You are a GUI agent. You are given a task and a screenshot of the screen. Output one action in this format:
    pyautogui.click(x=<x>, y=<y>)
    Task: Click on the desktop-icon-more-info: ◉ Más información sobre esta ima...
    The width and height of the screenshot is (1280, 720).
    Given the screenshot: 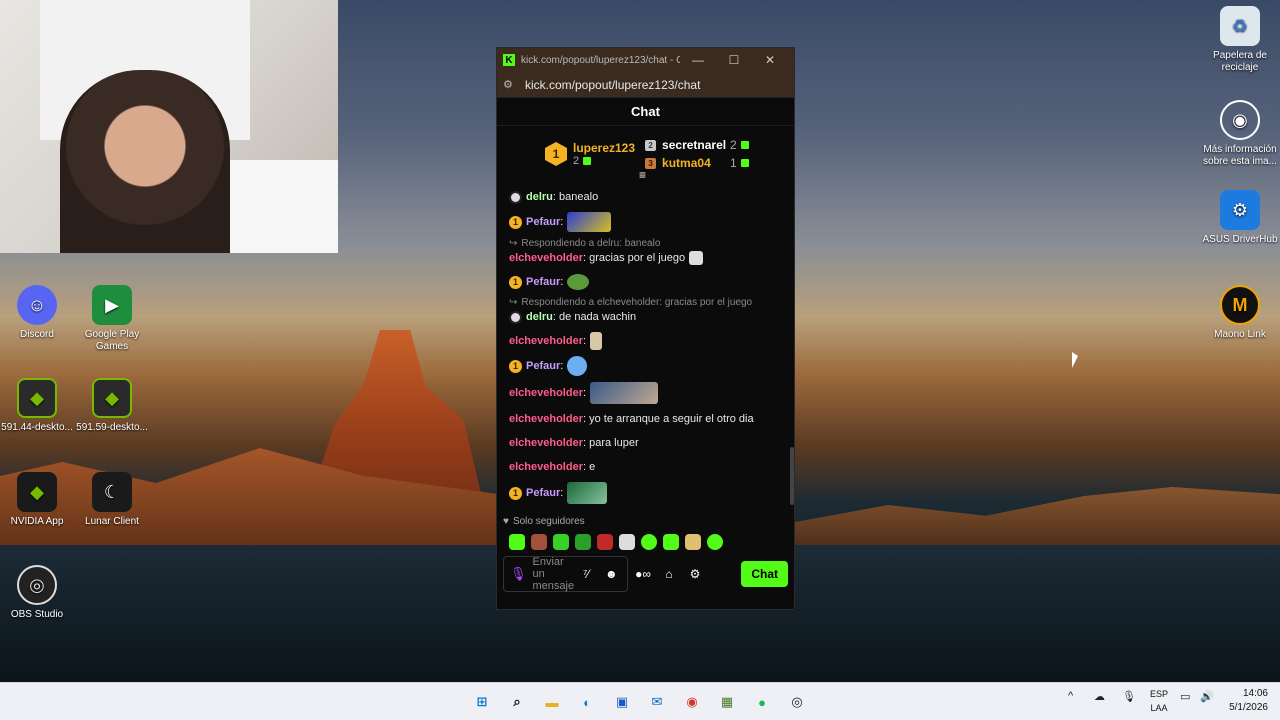 What is the action you would take?
    pyautogui.click(x=1240, y=134)
    